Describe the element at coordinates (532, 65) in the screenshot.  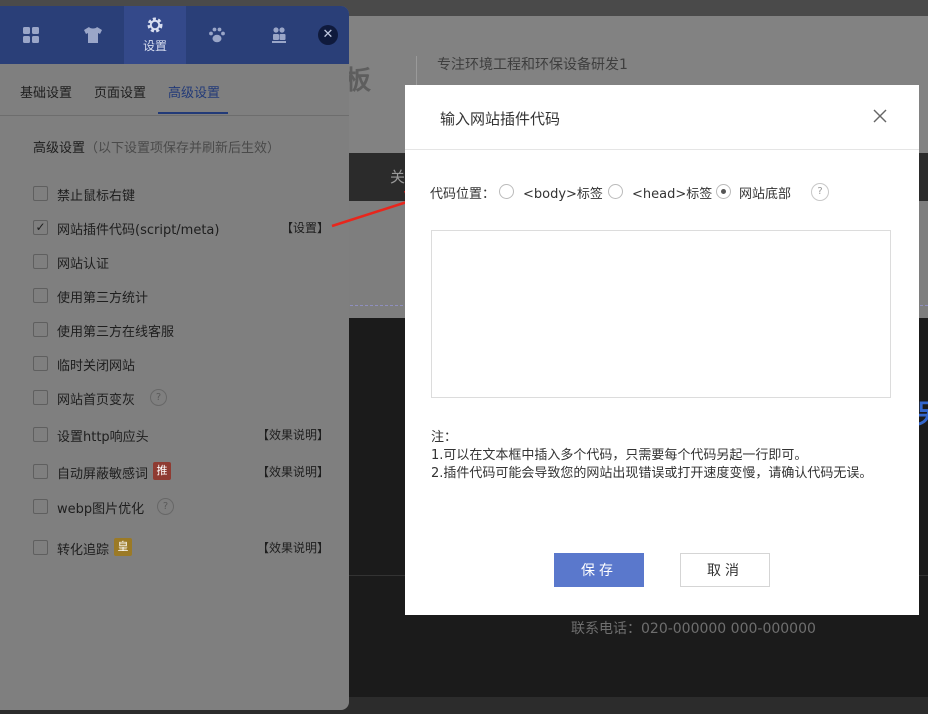
I see `site-slogan: 专注环境工程和环保设备研发1` at that location.